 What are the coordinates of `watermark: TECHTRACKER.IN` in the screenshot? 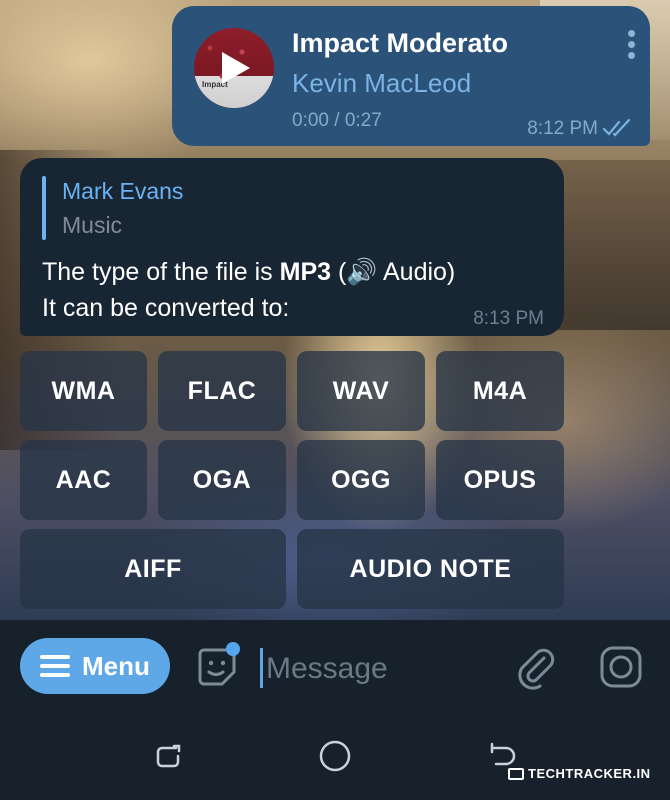 It's located at (579, 773).